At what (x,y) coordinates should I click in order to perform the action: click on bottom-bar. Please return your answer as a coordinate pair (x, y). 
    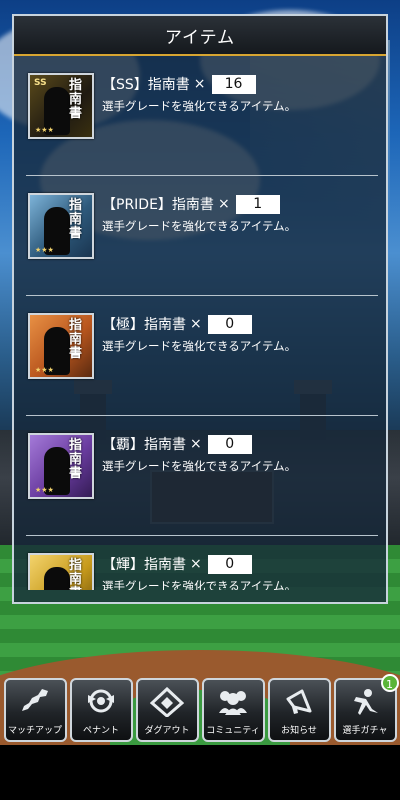
    Looking at the image, I should click on (200, 774).